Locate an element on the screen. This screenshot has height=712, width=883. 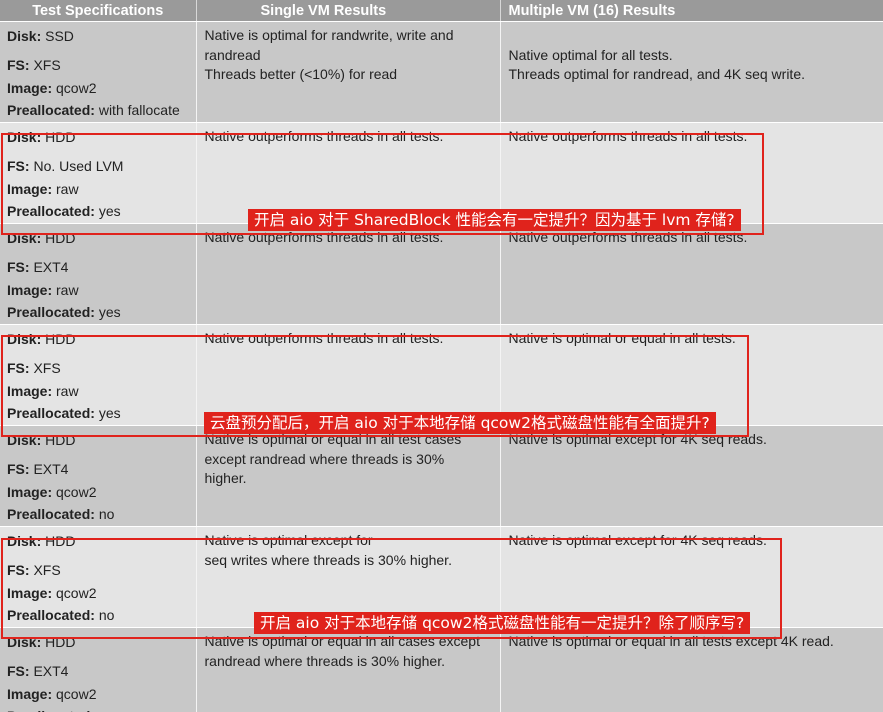
spec-prealloc-value: yes is located at coordinates (109, 312).